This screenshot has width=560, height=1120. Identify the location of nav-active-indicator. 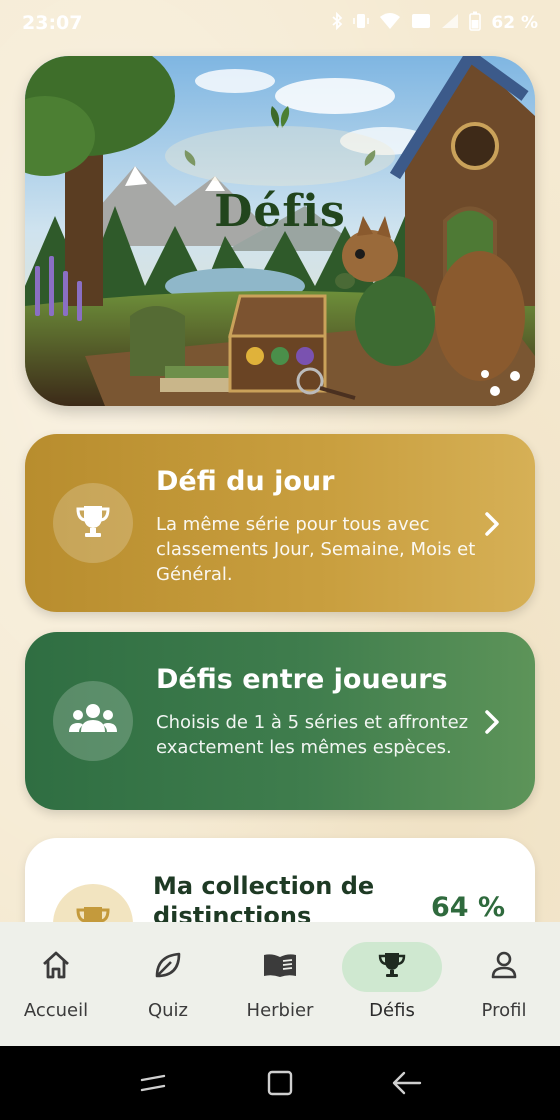
(392, 967).